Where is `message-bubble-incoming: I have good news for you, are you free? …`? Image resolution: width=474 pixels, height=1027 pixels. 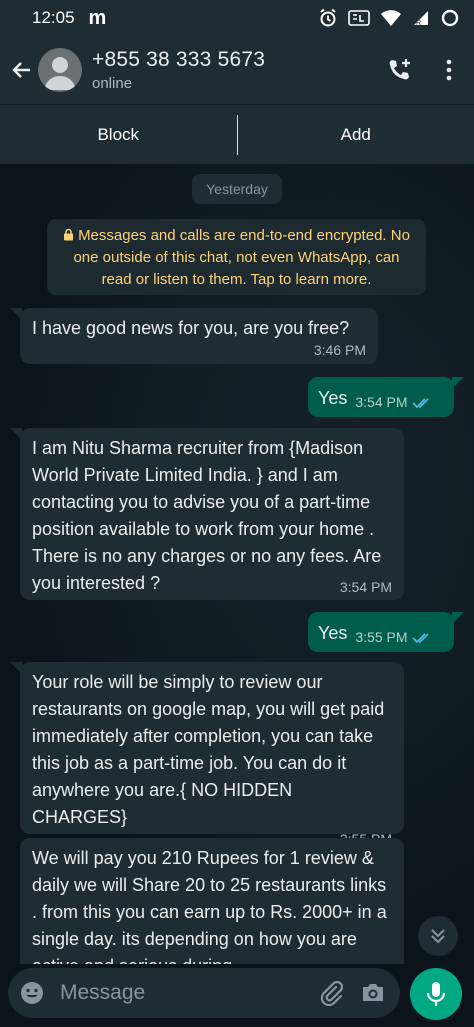
message-bubble-incoming: I have good news for you, are you free? … is located at coordinates (199, 336).